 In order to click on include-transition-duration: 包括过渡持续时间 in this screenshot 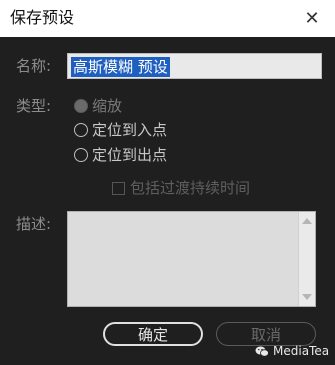, I will do `click(181, 188)`.